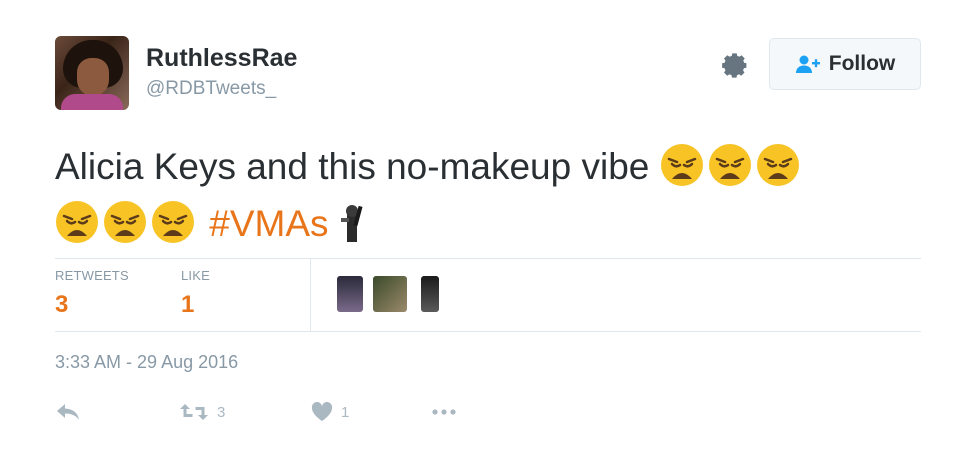  I want to click on likers-avatars, so click(388, 294).